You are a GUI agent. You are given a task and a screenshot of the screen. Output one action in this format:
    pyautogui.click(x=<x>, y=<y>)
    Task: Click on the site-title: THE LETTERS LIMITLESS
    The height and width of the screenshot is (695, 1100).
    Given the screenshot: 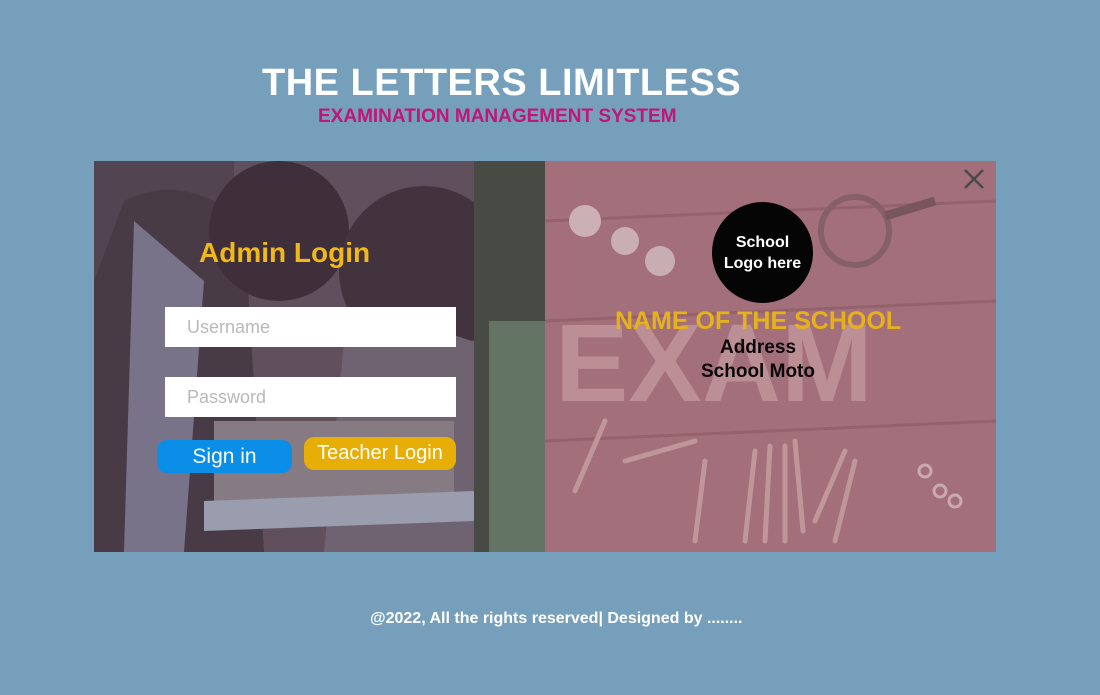 What is the action you would take?
    pyautogui.click(x=502, y=83)
    